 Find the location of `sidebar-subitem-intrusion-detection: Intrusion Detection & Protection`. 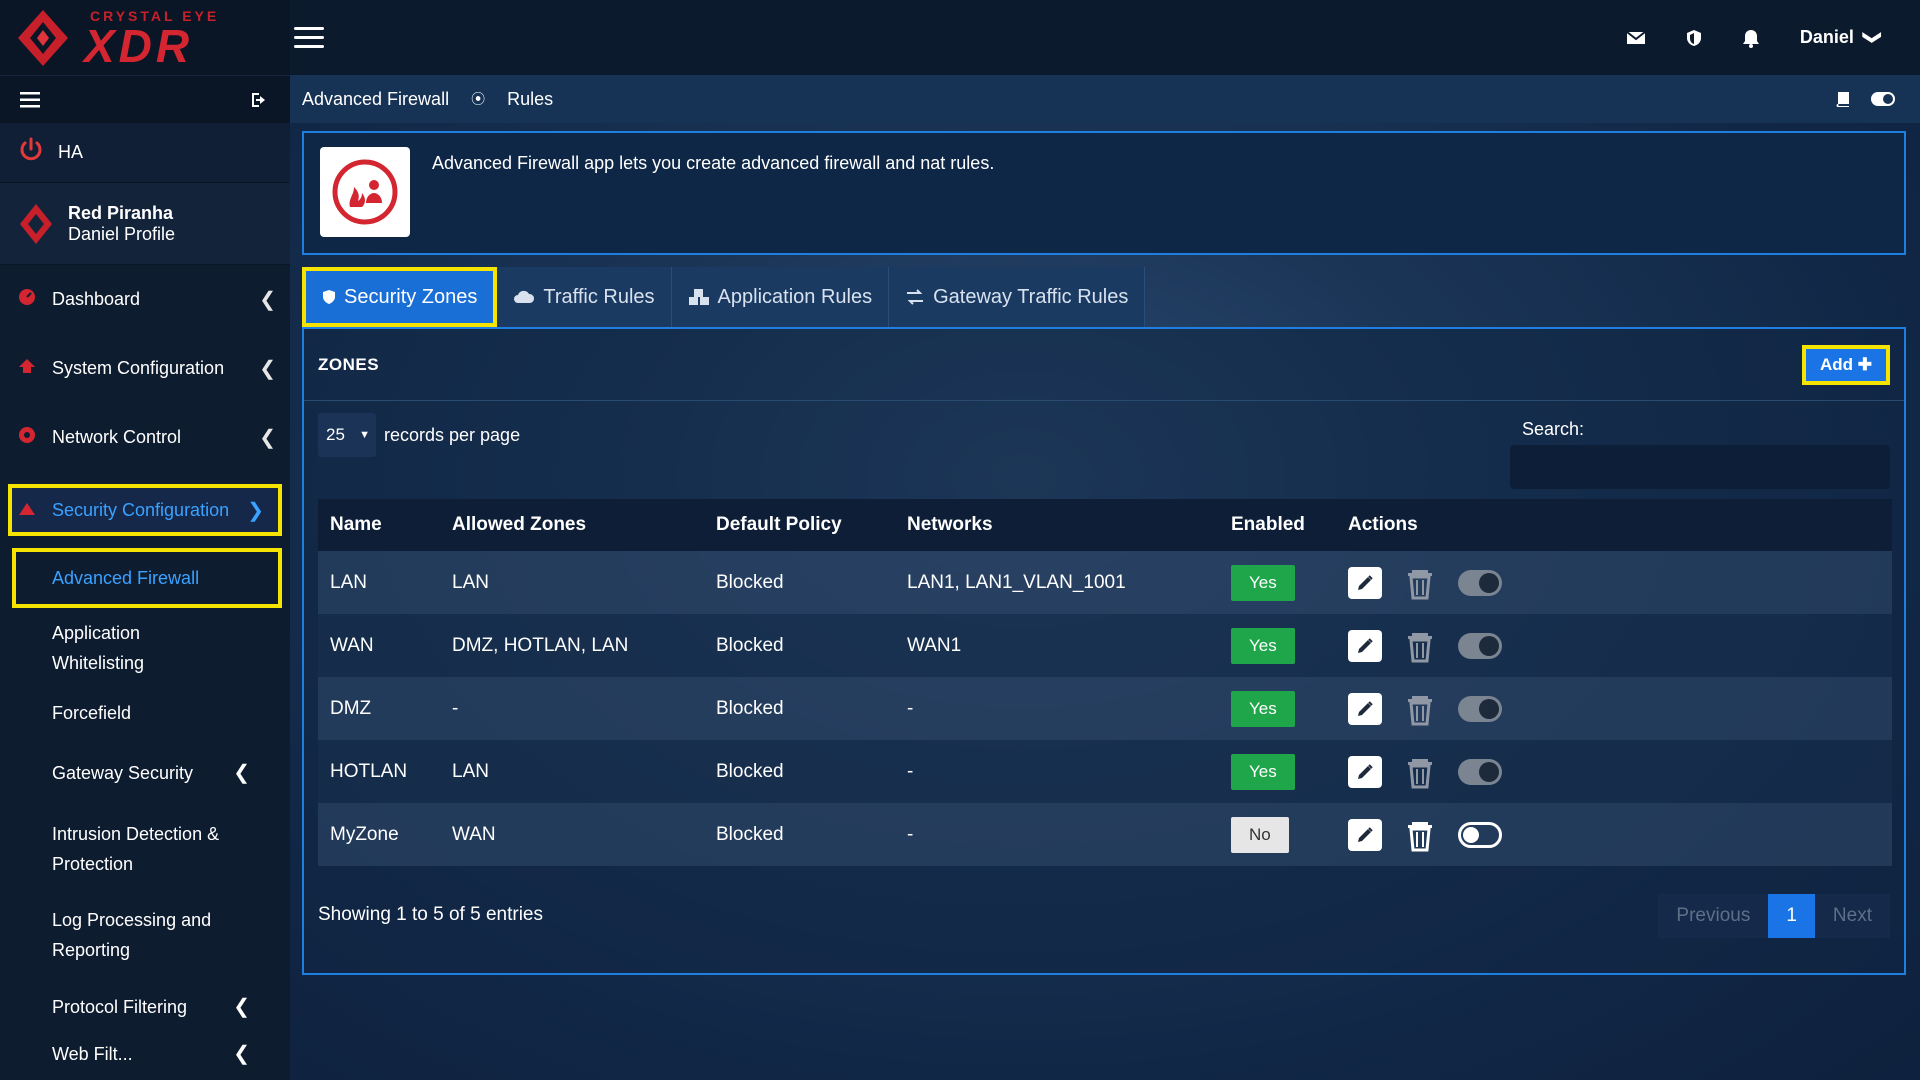

sidebar-subitem-intrusion-detection: Intrusion Detection & Protection is located at coordinates (145, 849).